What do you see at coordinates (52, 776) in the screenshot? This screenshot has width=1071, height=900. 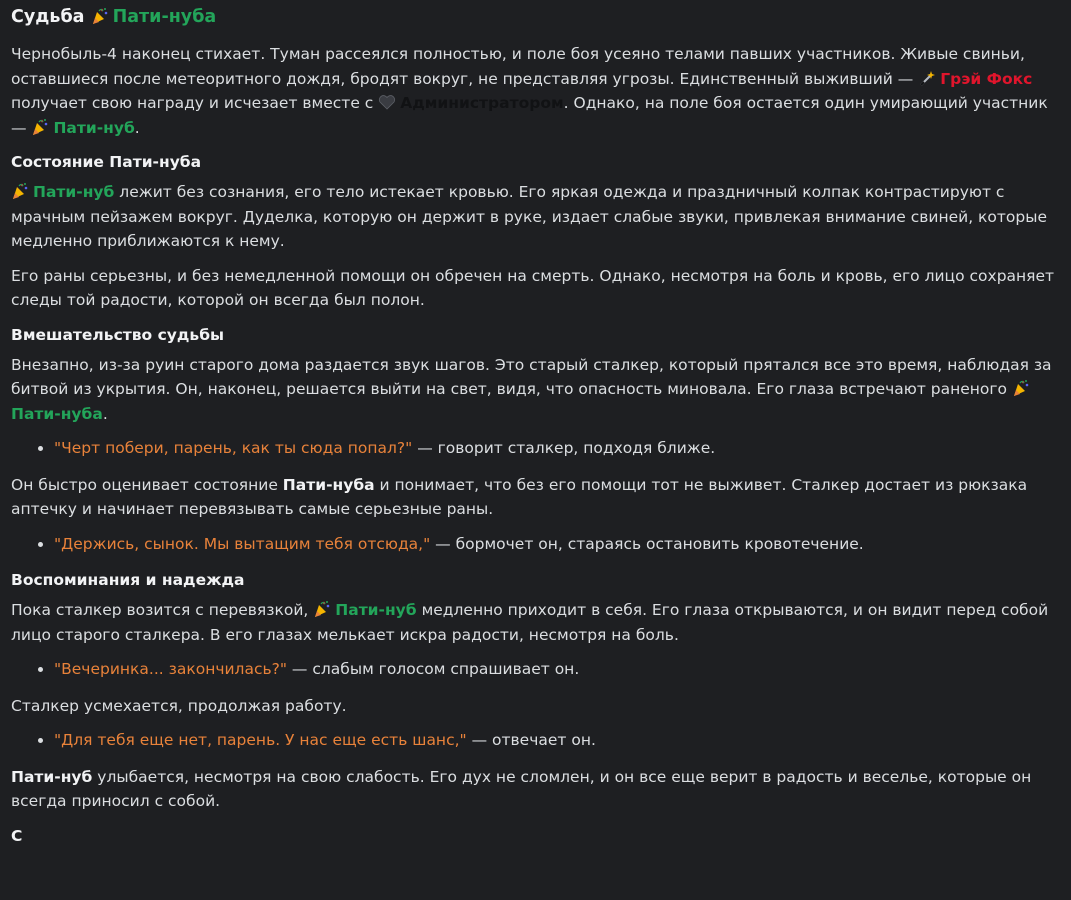 I see `party-noob-bold: Пати-нуб` at bounding box center [52, 776].